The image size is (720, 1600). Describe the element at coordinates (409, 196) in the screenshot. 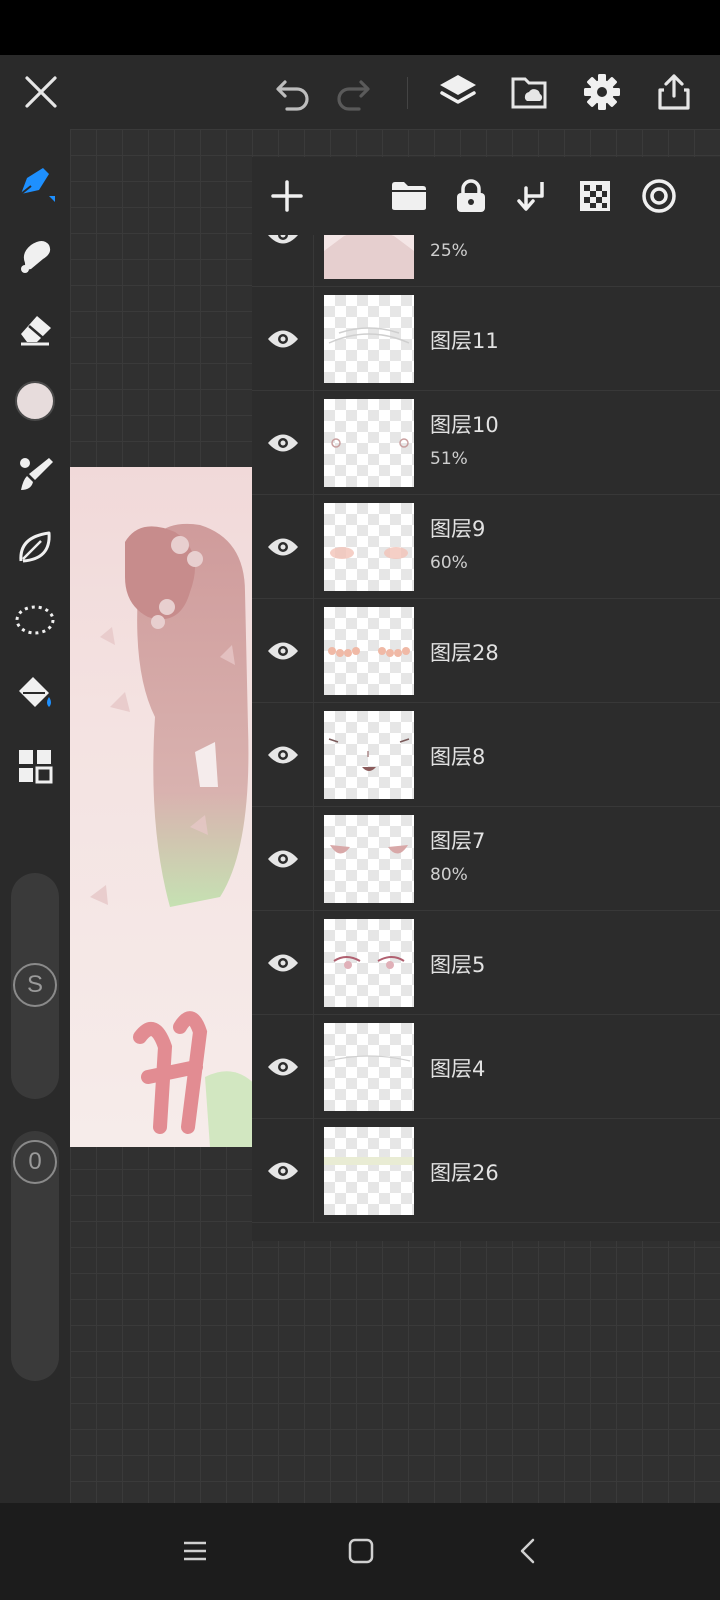

I see `folder-icon` at that location.